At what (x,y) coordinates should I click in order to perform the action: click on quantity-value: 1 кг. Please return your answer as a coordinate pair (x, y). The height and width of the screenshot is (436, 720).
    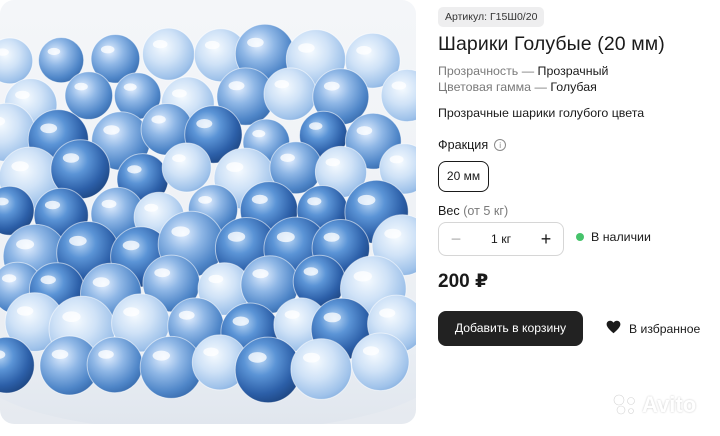
    Looking at the image, I should click on (501, 239).